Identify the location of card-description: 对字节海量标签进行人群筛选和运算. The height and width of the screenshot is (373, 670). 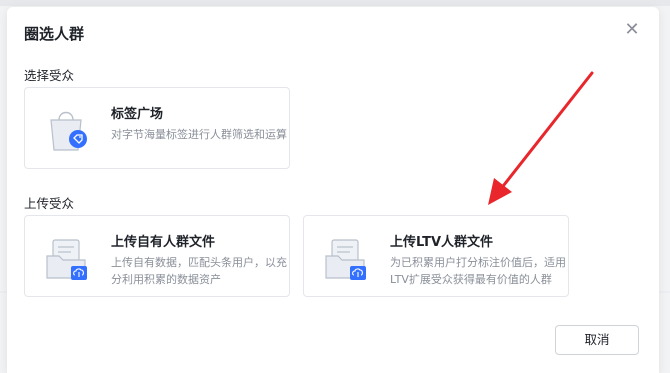
(199, 134).